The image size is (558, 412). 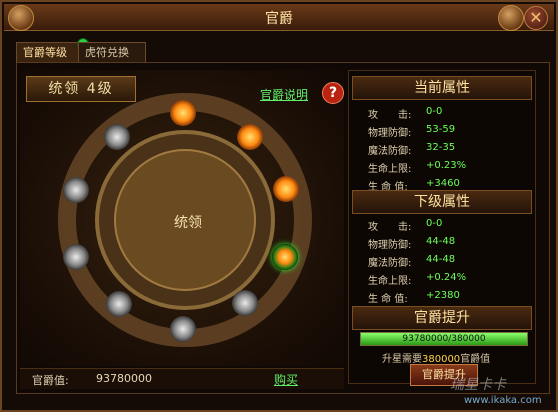 What do you see at coordinates (333, 93) in the screenshot?
I see `help-icon: ?` at bounding box center [333, 93].